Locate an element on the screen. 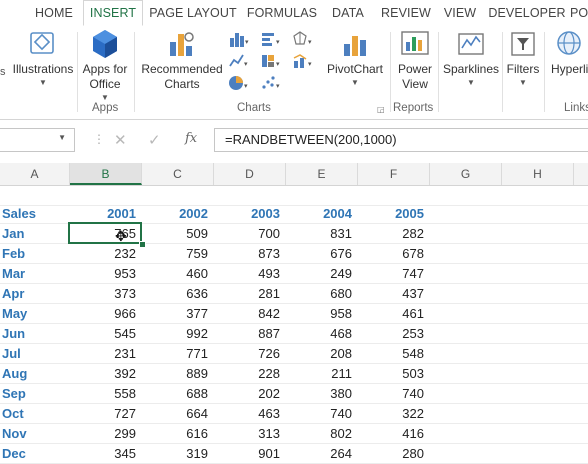  sales-value-cell: 726 is located at coordinates (250, 354).